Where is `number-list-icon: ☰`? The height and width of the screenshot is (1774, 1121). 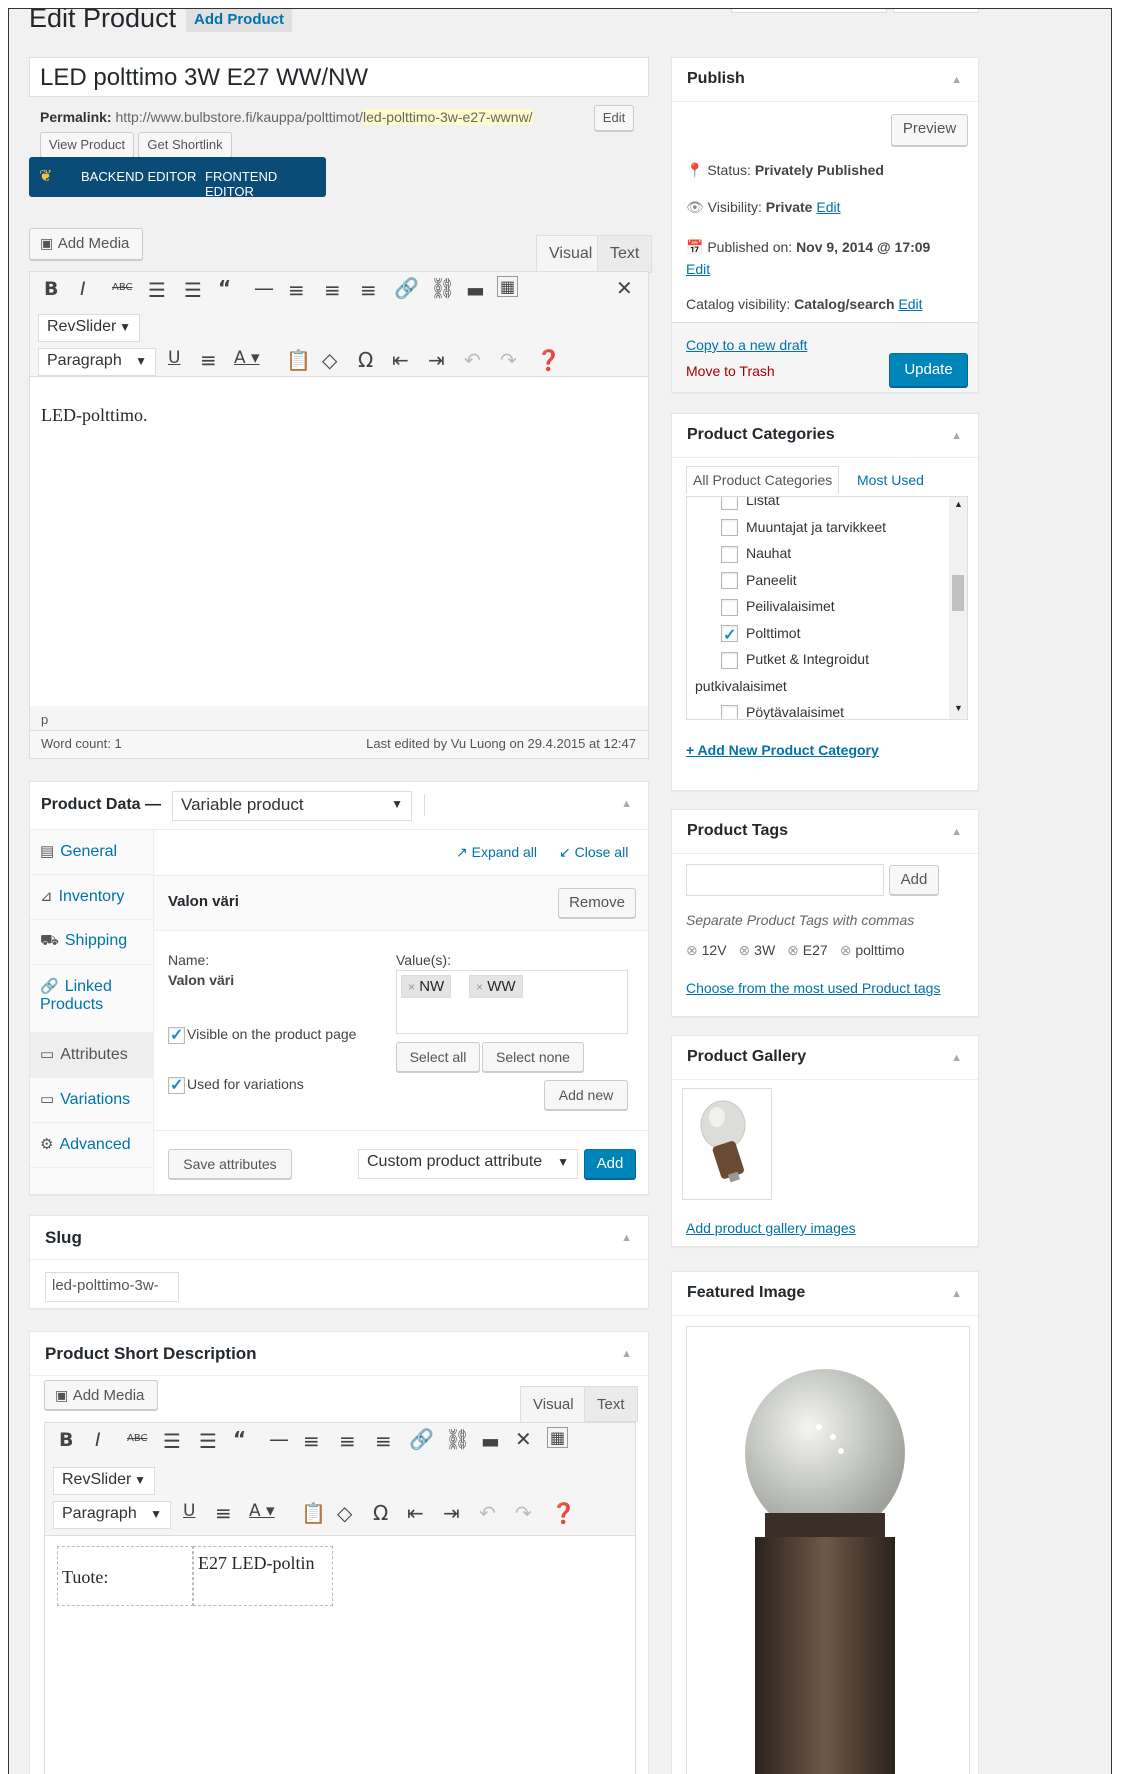 number-list-icon: ☰ is located at coordinates (208, 1441).